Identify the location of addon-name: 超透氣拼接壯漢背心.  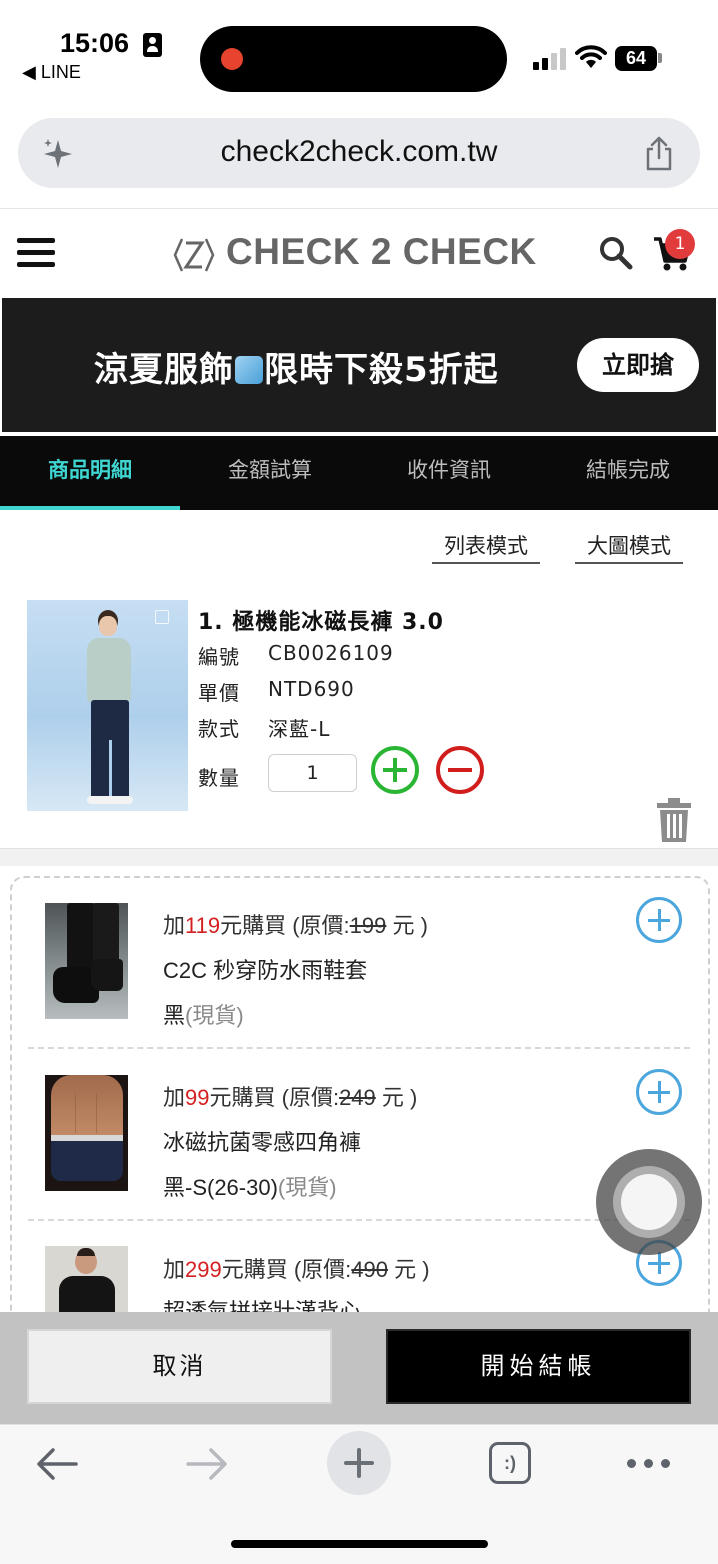
(262, 1303).